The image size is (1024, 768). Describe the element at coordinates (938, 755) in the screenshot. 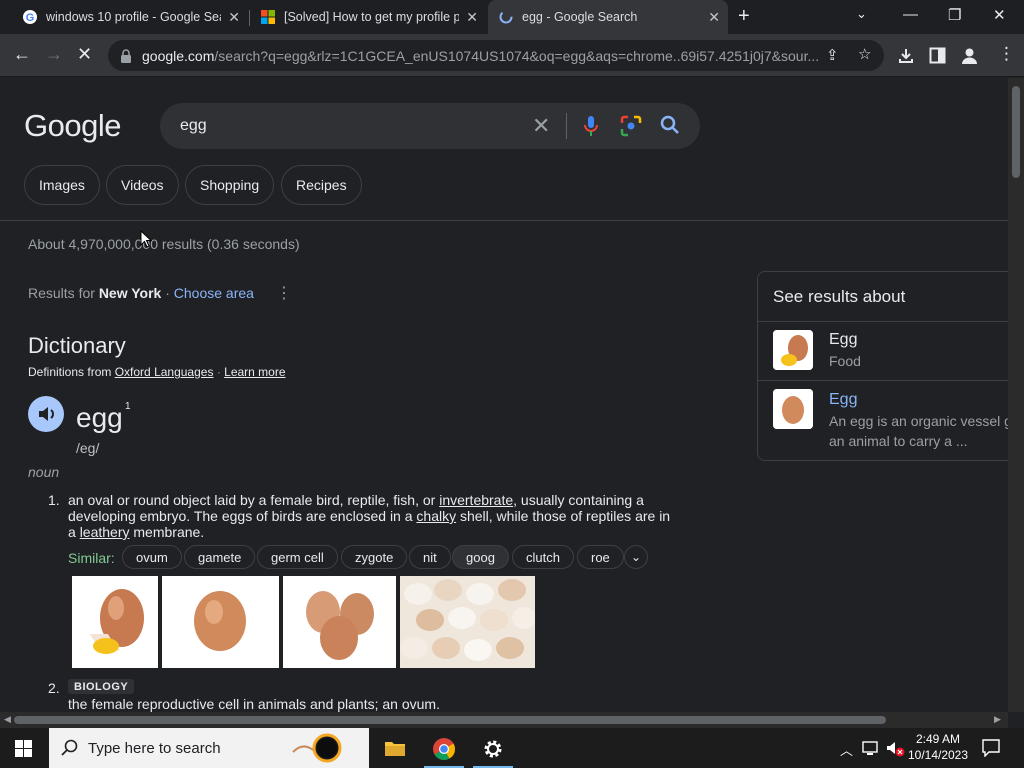

I see `clock-date: 10/14/2023` at that location.